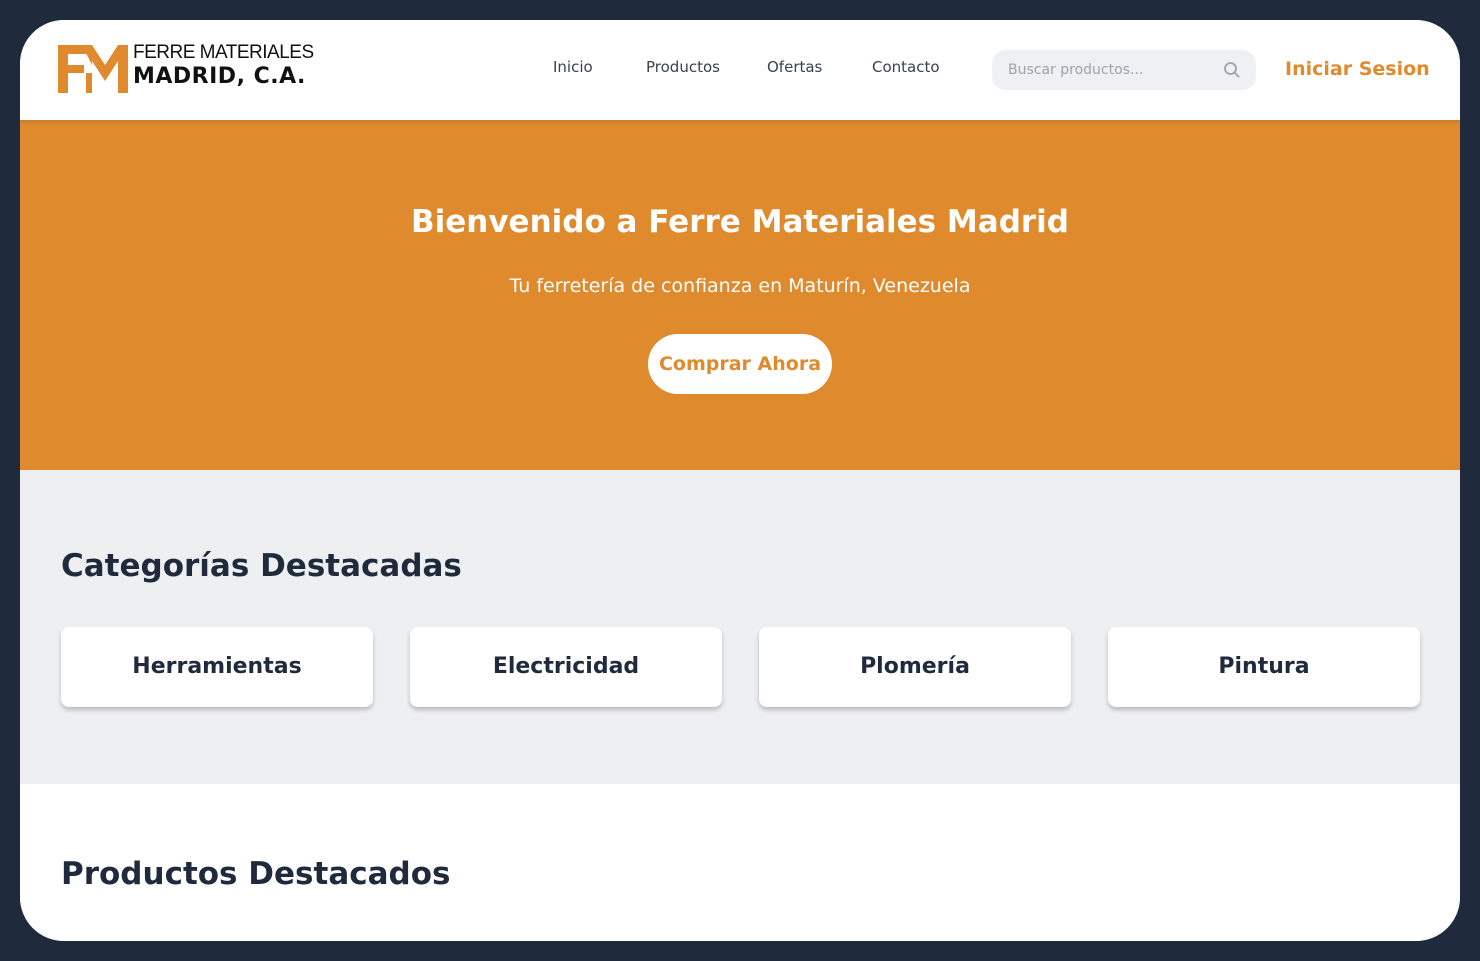 This screenshot has width=1480, height=961. I want to click on search-icon, so click(1232, 70).